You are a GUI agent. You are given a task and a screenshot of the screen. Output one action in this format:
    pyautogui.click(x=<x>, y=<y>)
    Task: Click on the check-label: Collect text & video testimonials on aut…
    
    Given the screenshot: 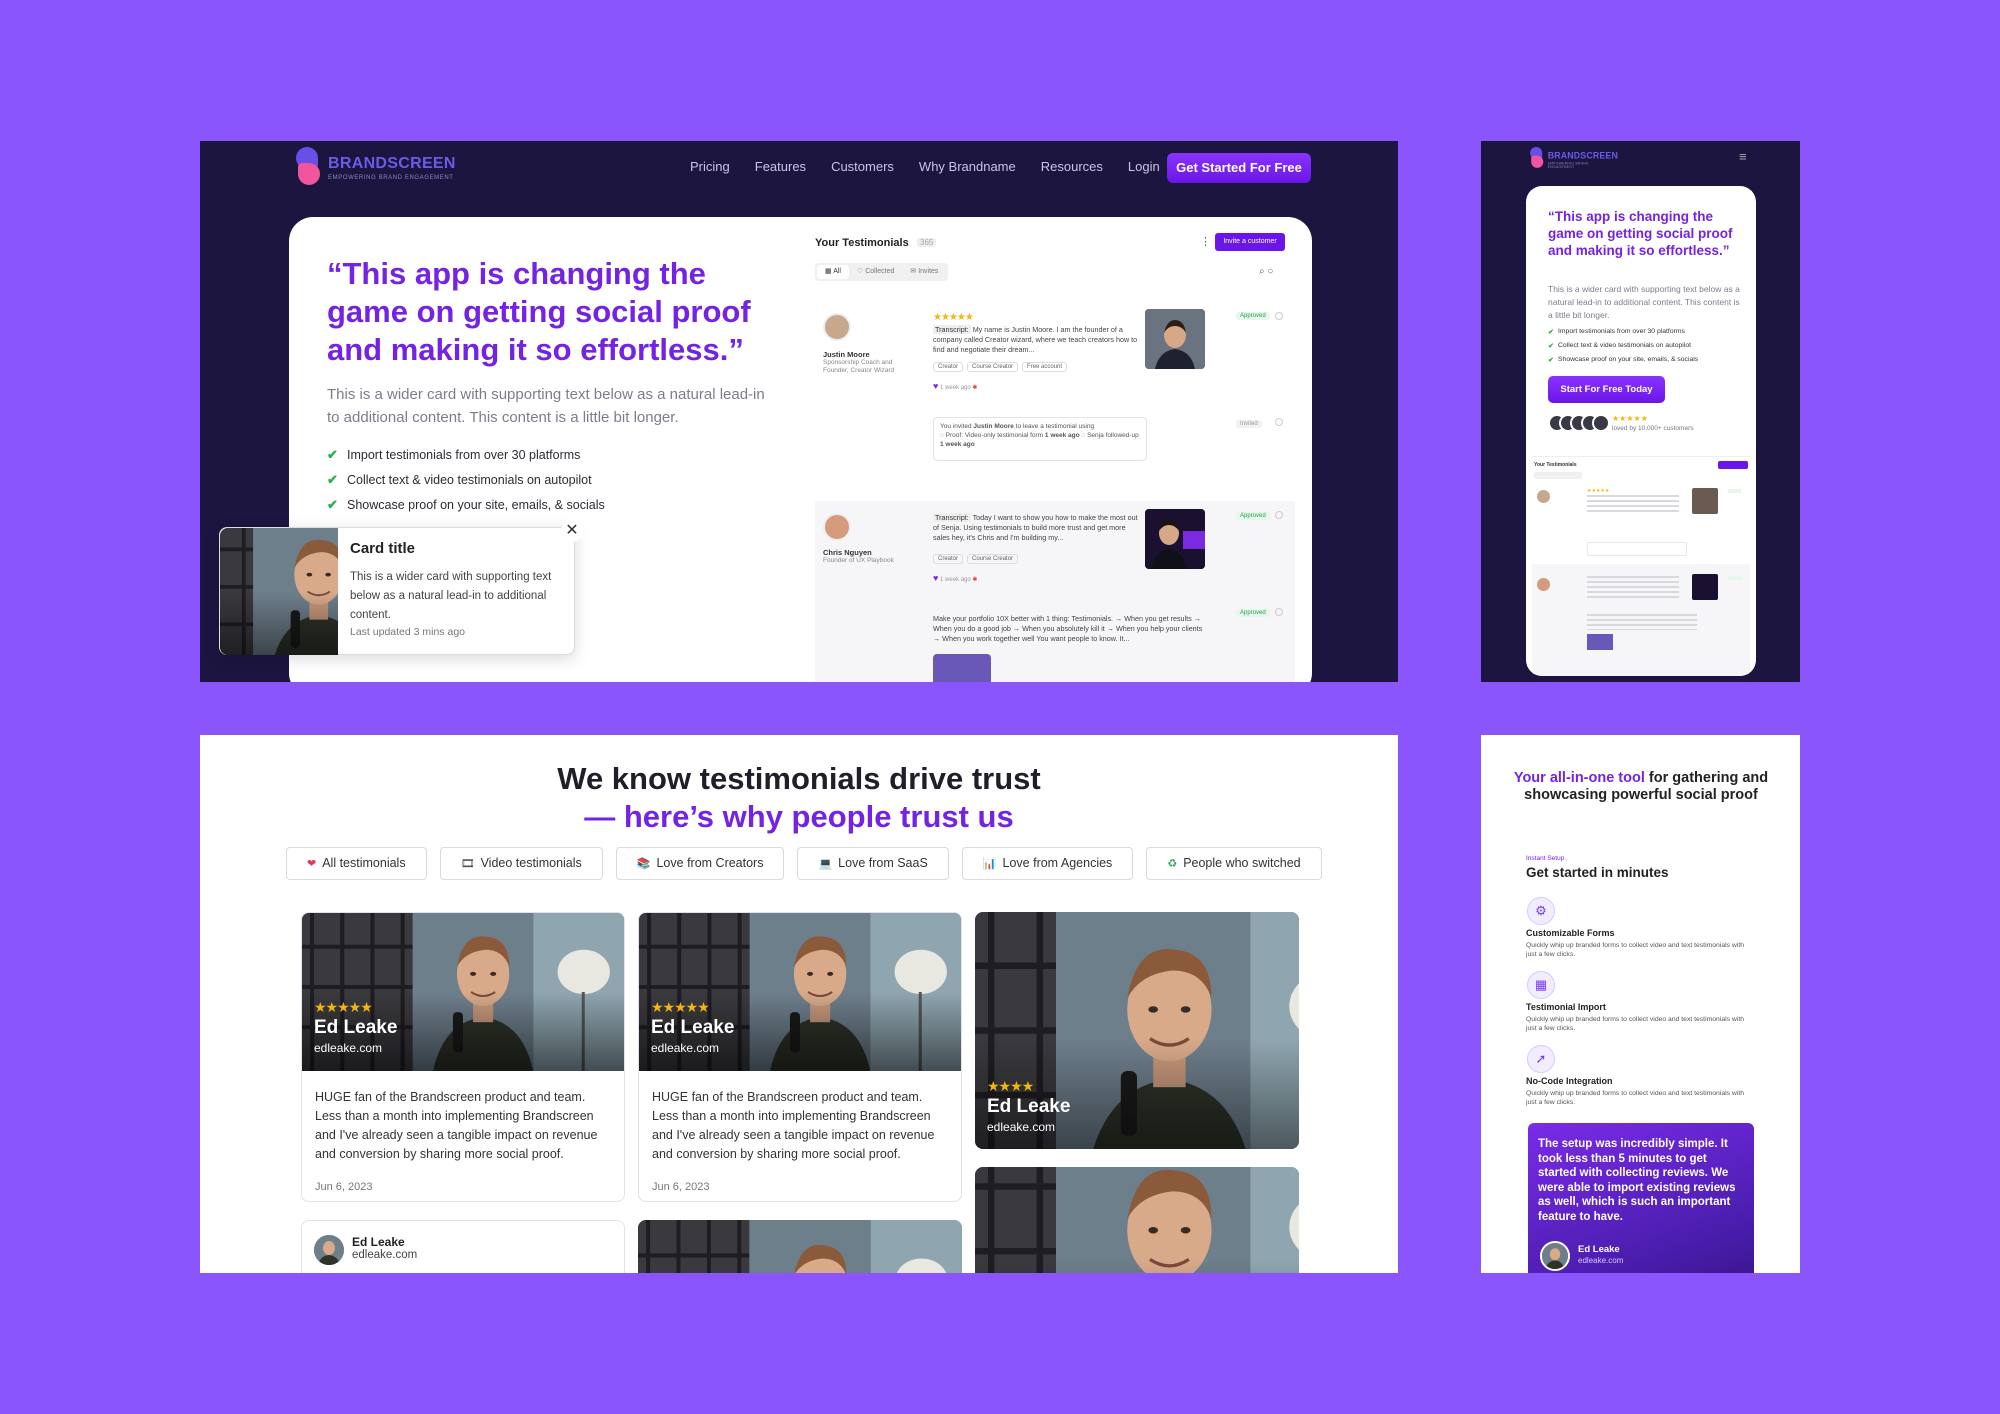 What is the action you would take?
    pyautogui.click(x=469, y=480)
    